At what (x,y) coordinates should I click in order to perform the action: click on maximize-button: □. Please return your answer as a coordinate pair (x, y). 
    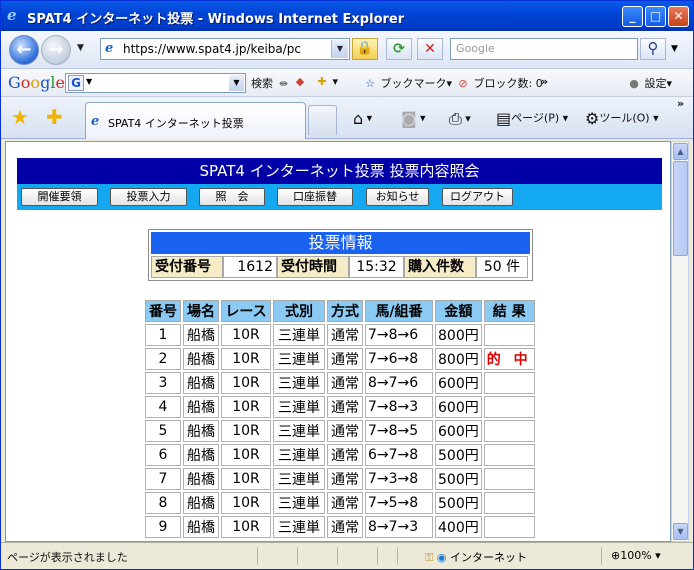
    Looking at the image, I should click on (655, 16).